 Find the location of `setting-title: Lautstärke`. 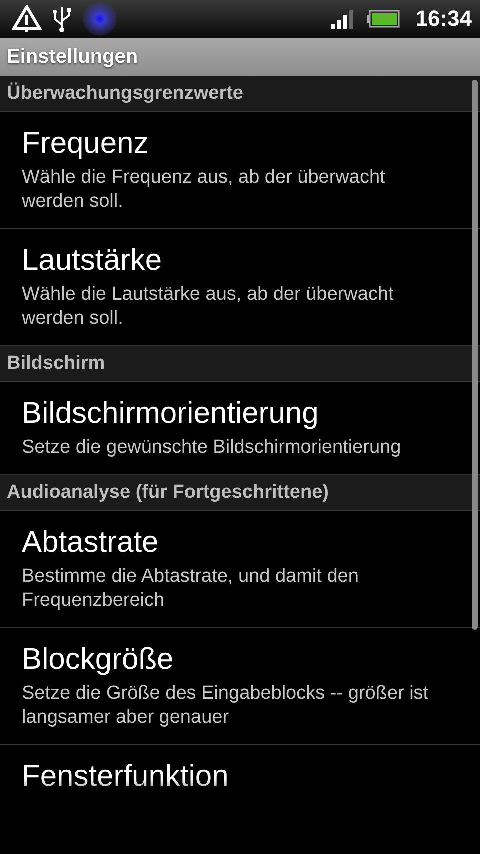

setting-title: Lautstärke is located at coordinates (93, 261).